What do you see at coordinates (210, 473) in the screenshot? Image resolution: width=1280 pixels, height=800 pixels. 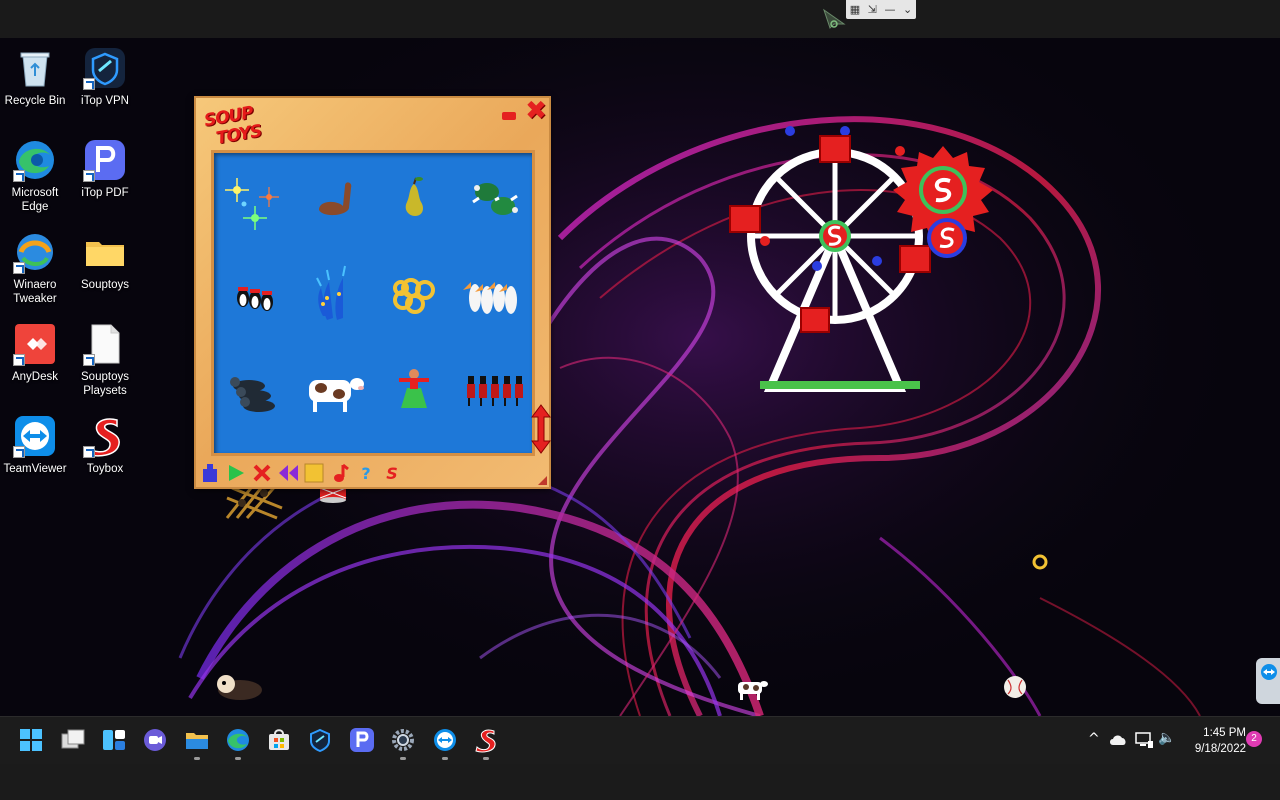 I see `drop-tool-button` at bounding box center [210, 473].